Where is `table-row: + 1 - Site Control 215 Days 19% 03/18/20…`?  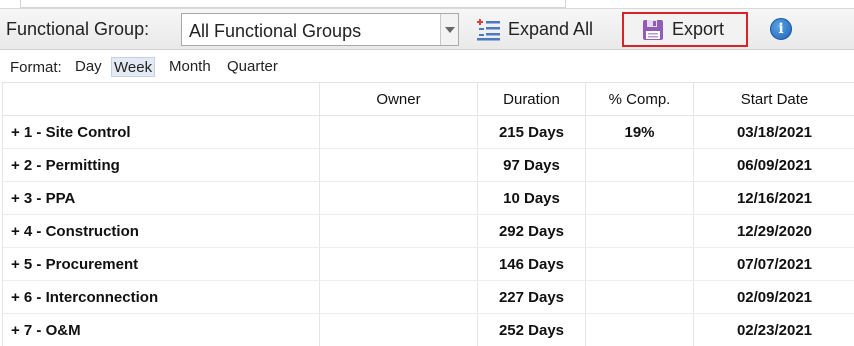 table-row: + 1 - Site Control 215 Days 19% 03/18/20… is located at coordinates (428, 132).